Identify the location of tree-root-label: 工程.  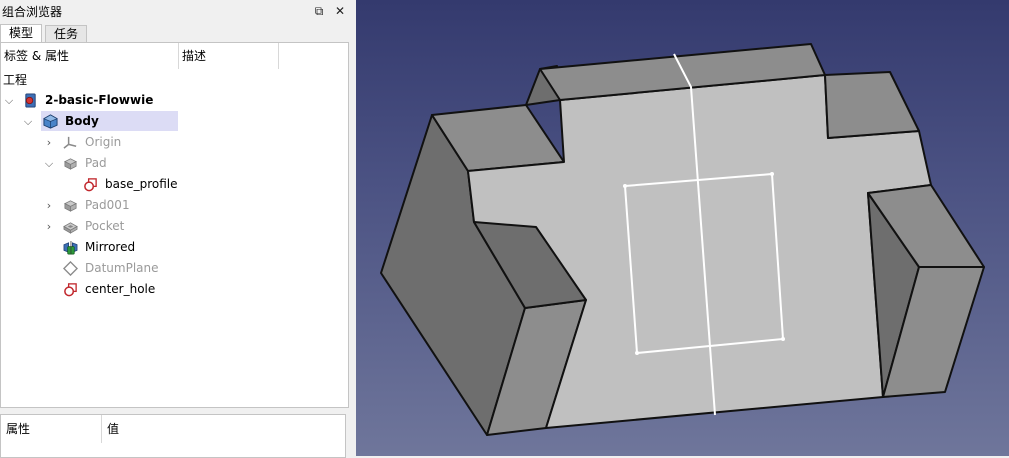
(15, 80).